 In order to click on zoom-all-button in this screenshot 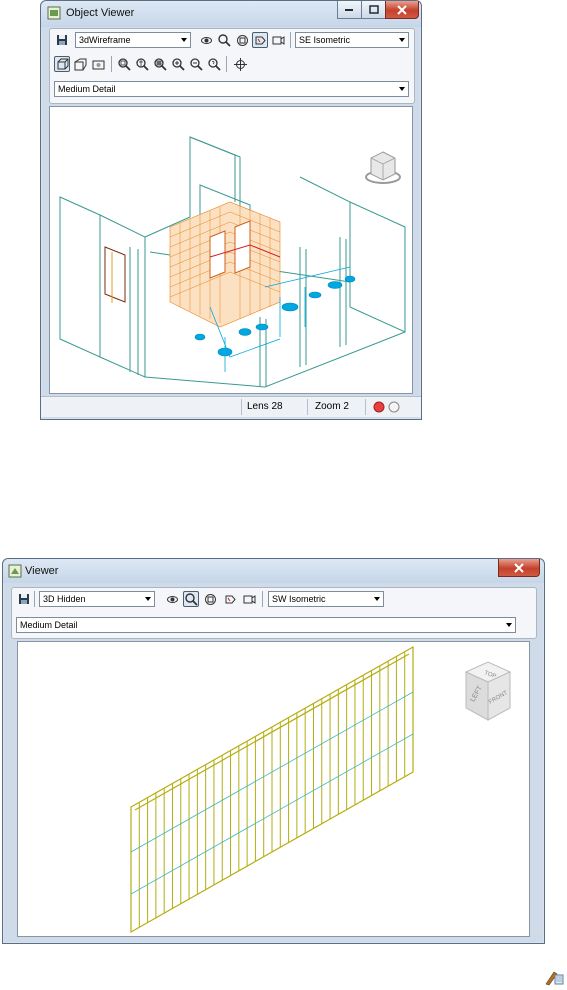, I will do `click(160, 64)`.